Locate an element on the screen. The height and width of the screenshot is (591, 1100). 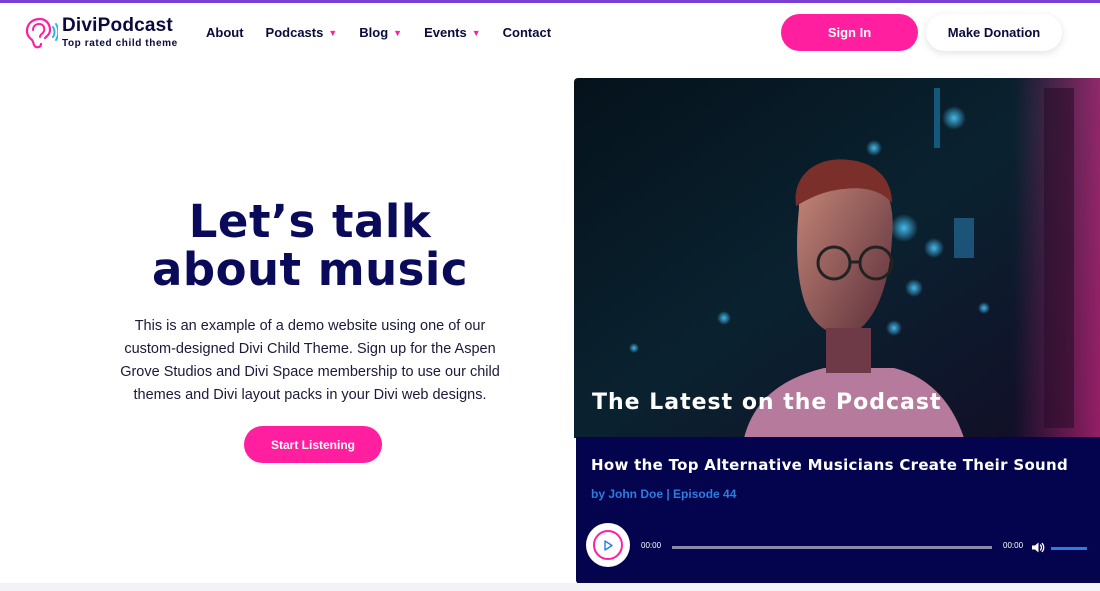
sign-in-button: Sign In is located at coordinates (849, 32).